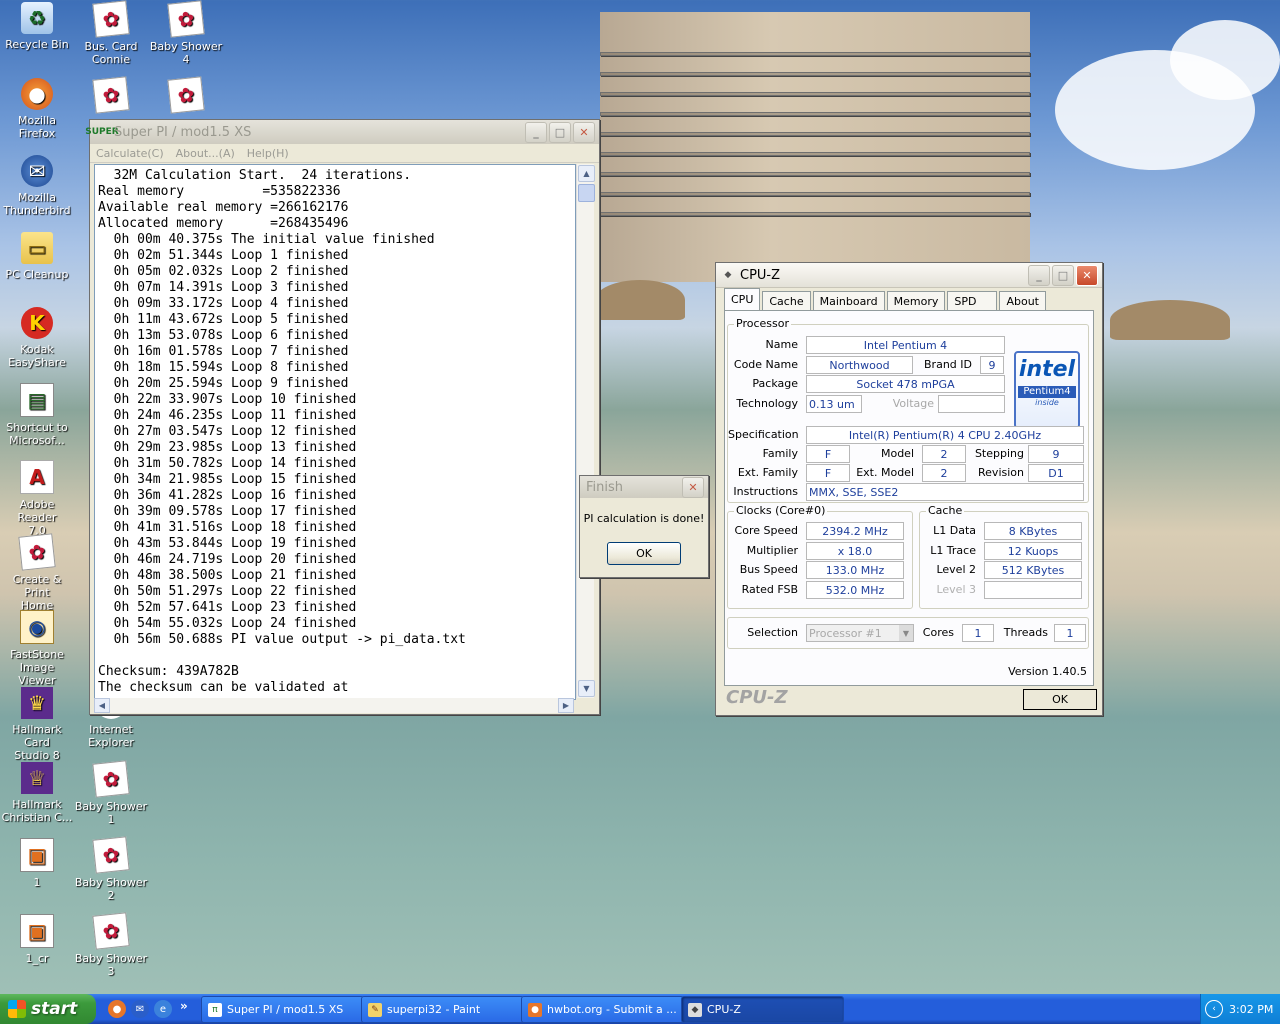 This screenshot has height=1024, width=1280. I want to click on codename-value: Northwood, so click(859, 365).